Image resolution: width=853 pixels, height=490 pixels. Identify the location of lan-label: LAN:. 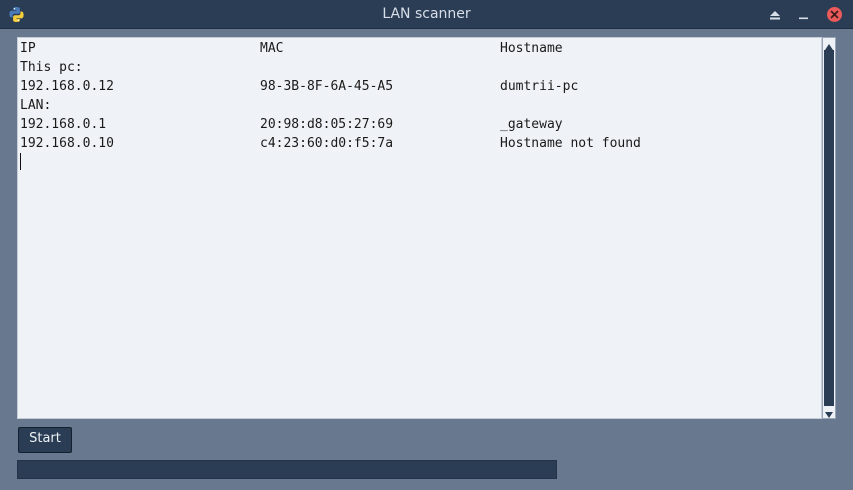
(410, 105).